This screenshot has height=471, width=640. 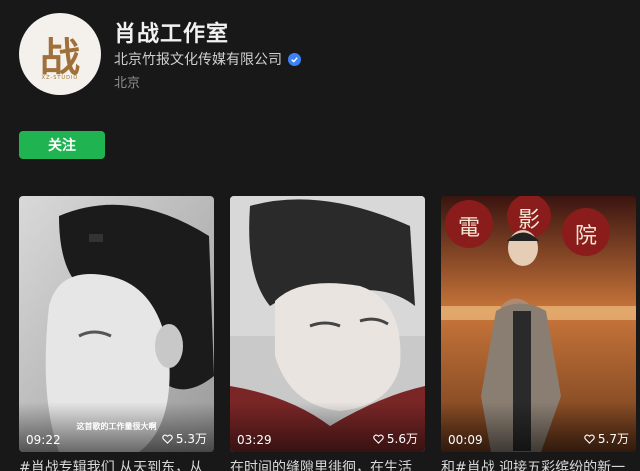 I want to click on sign-char-1: 電, so click(x=469, y=228).